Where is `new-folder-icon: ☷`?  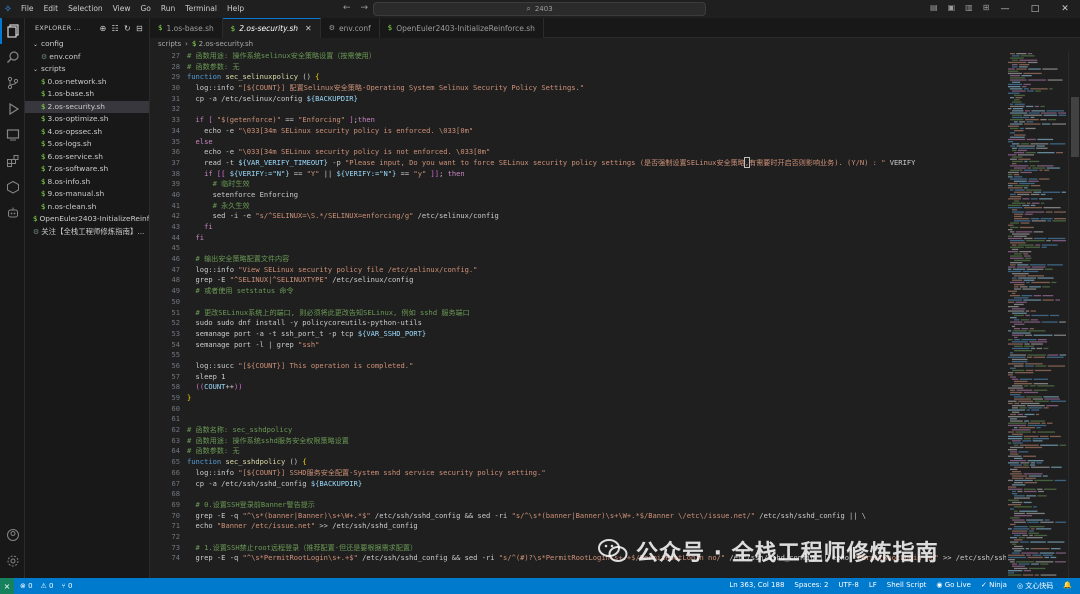 new-folder-icon: ☷ is located at coordinates (114, 28).